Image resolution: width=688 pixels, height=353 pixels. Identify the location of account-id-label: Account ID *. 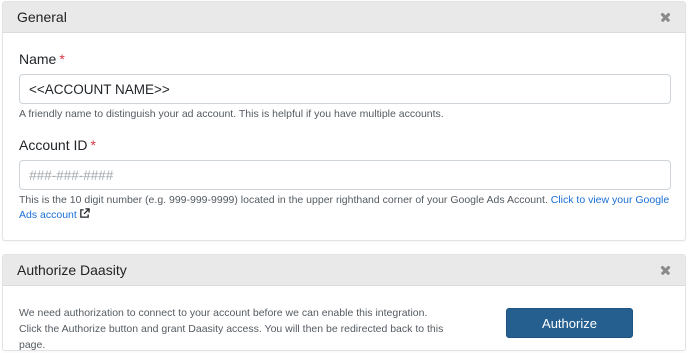
(57, 145).